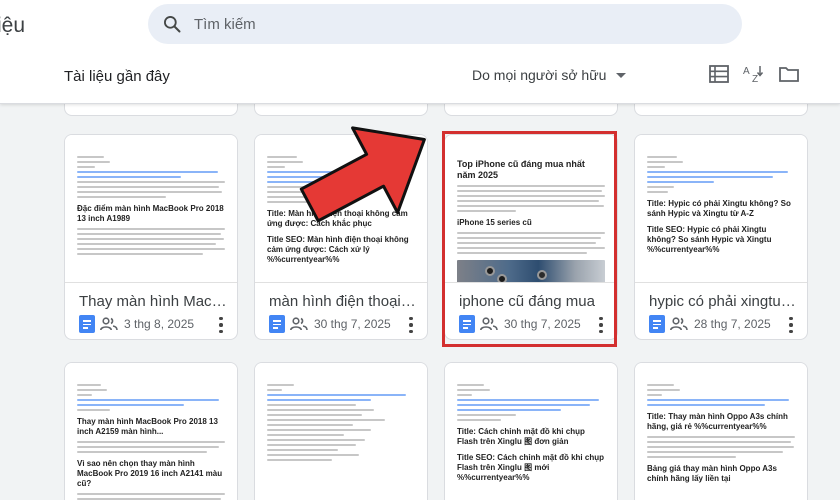  Describe the element at coordinates (531, 271) in the screenshot. I see `iphone-photo` at that location.